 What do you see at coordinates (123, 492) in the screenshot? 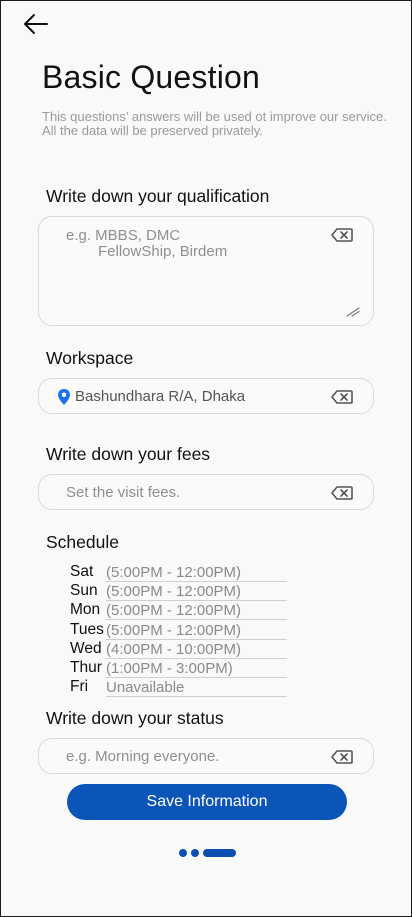
I see `fees-placeholder: Set the visit fees.` at bounding box center [123, 492].